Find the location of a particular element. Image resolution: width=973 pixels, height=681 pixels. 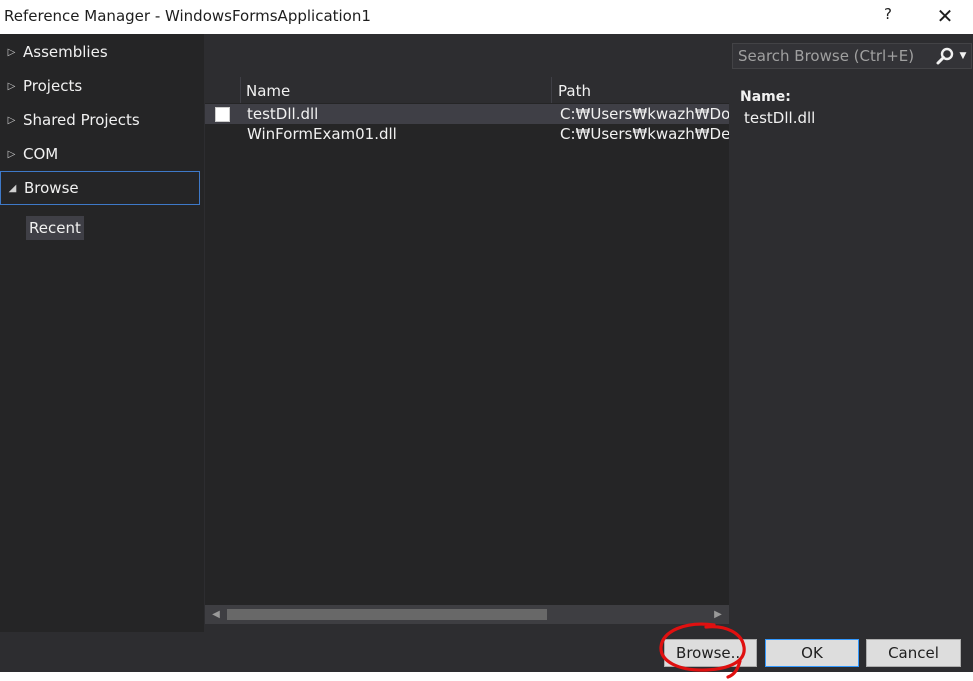

collapse-arrow-icon: ◢ is located at coordinates (12, 188).